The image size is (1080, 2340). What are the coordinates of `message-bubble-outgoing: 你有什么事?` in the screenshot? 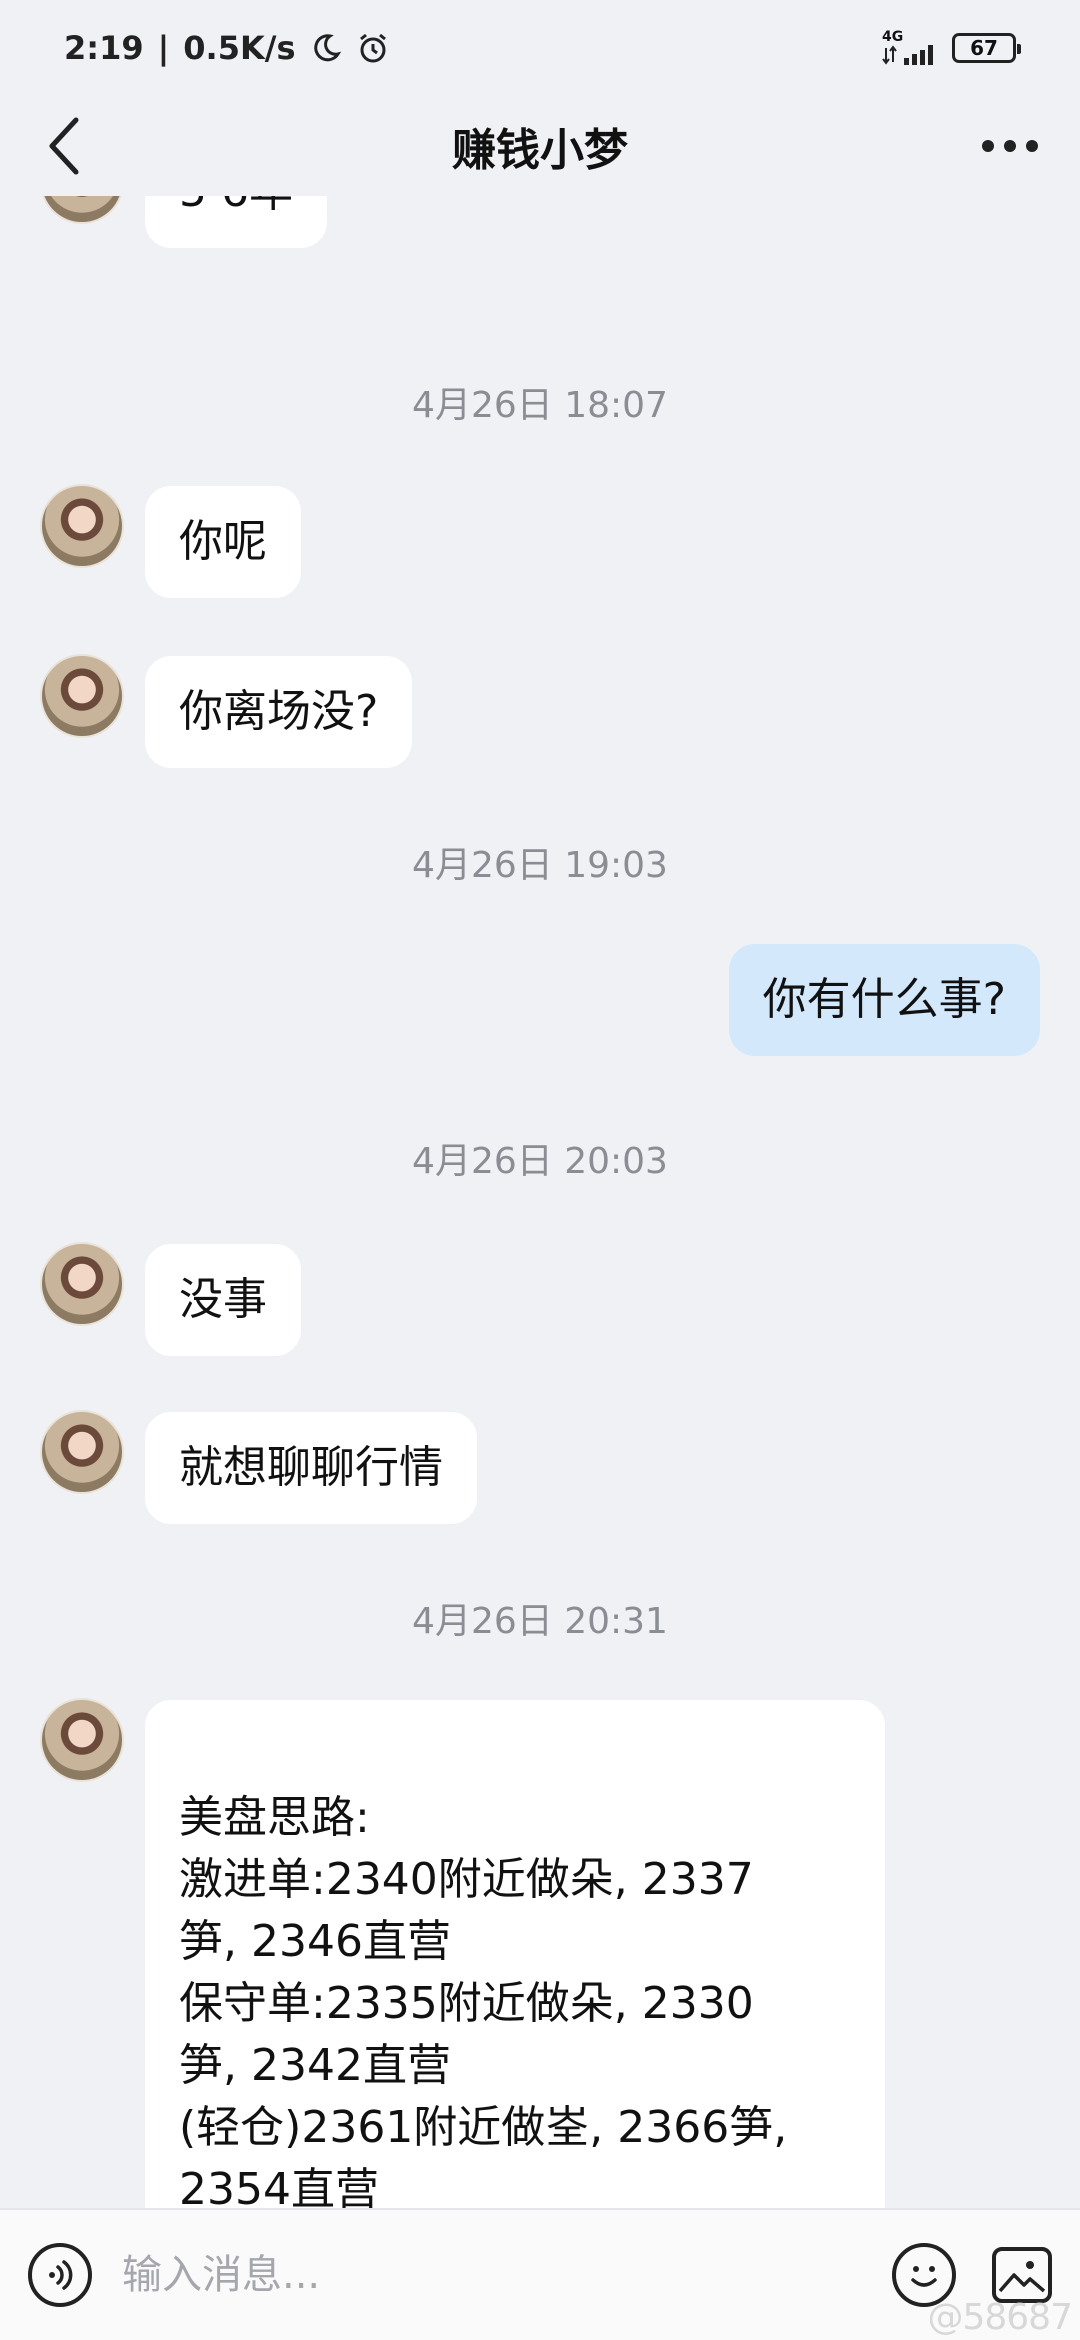 It's located at (884, 1000).